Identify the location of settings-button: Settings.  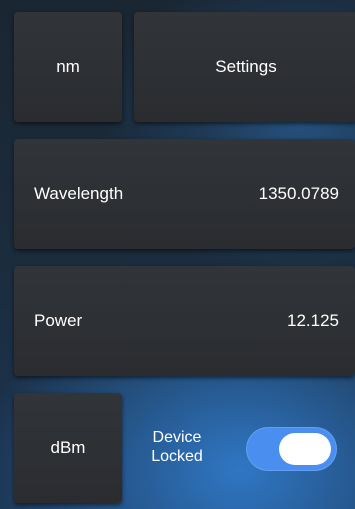
(244, 67).